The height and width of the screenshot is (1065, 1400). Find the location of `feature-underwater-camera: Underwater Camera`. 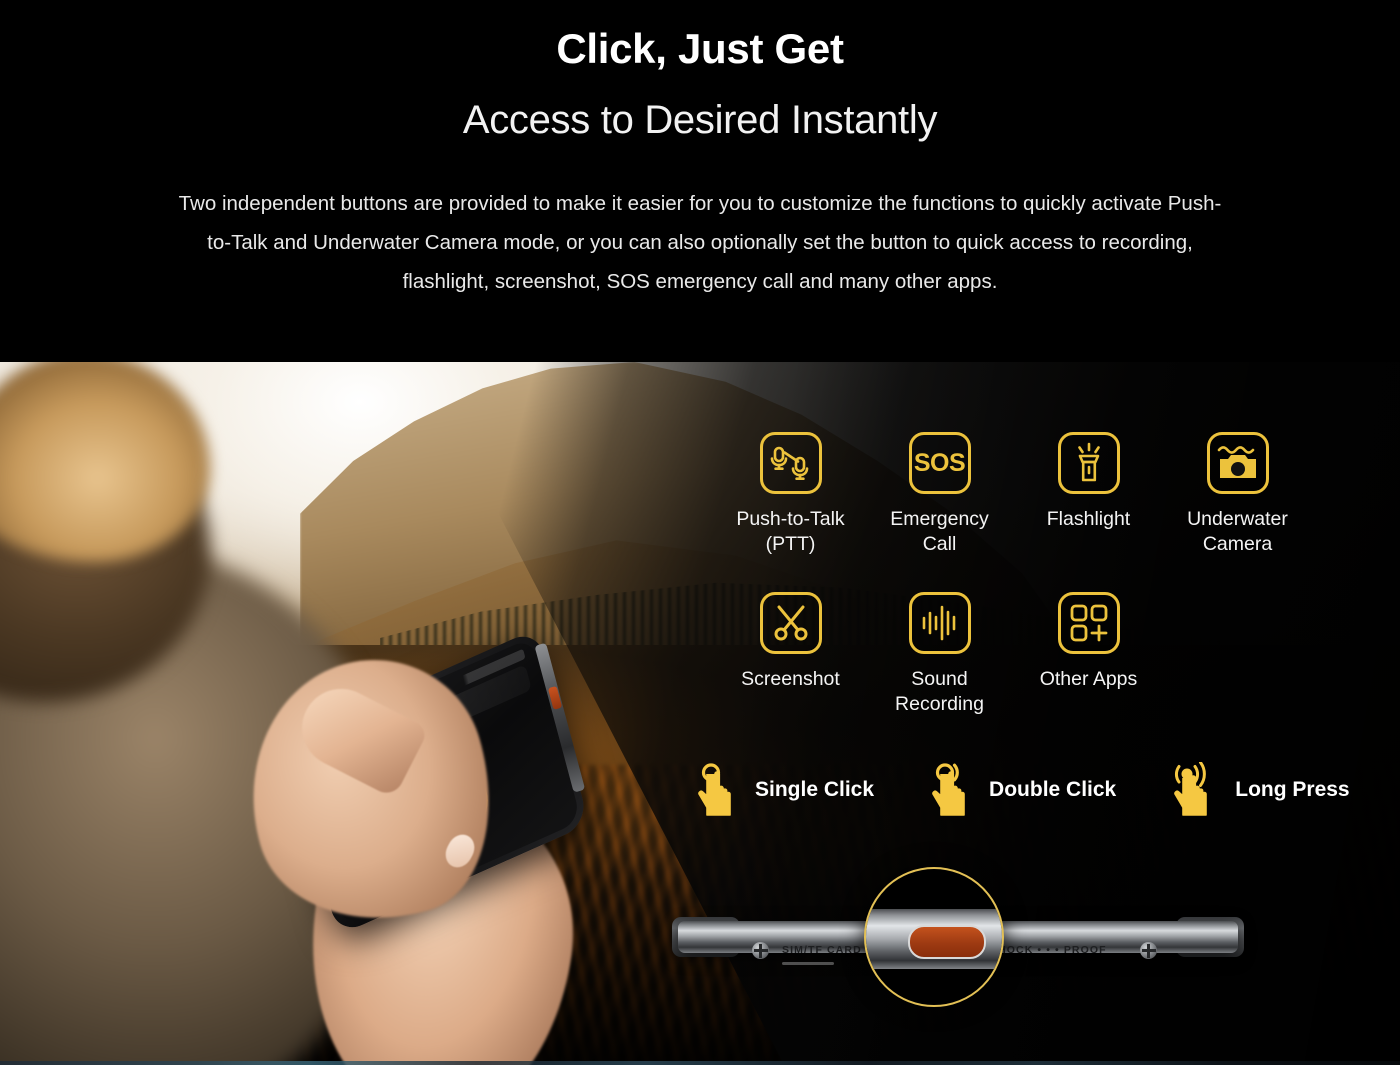

feature-underwater-camera: Underwater Camera is located at coordinates (1237, 494).